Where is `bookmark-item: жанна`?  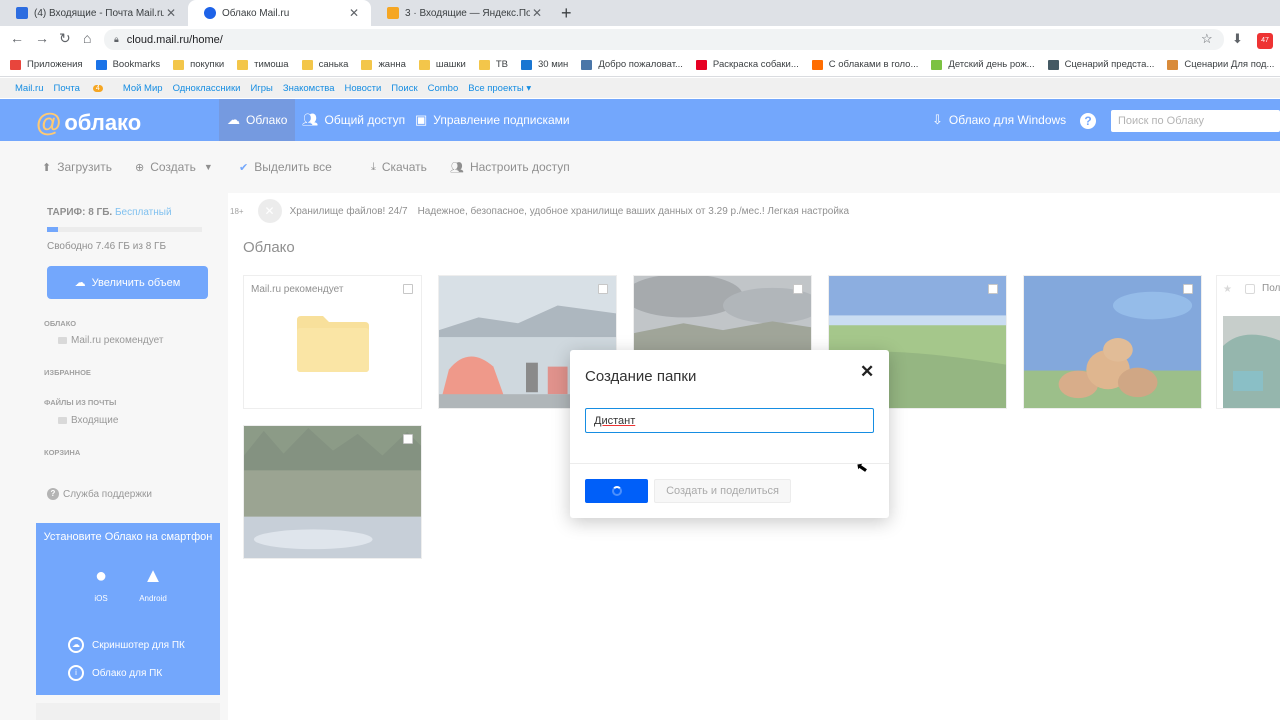
bookmark-item: жанна is located at coordinates (383, 64).